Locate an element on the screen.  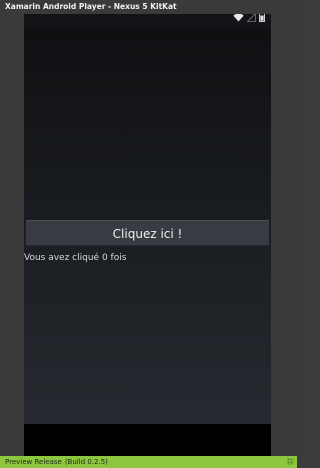
click-button: Cliquez ici ! is located at coordinates (147, 233).